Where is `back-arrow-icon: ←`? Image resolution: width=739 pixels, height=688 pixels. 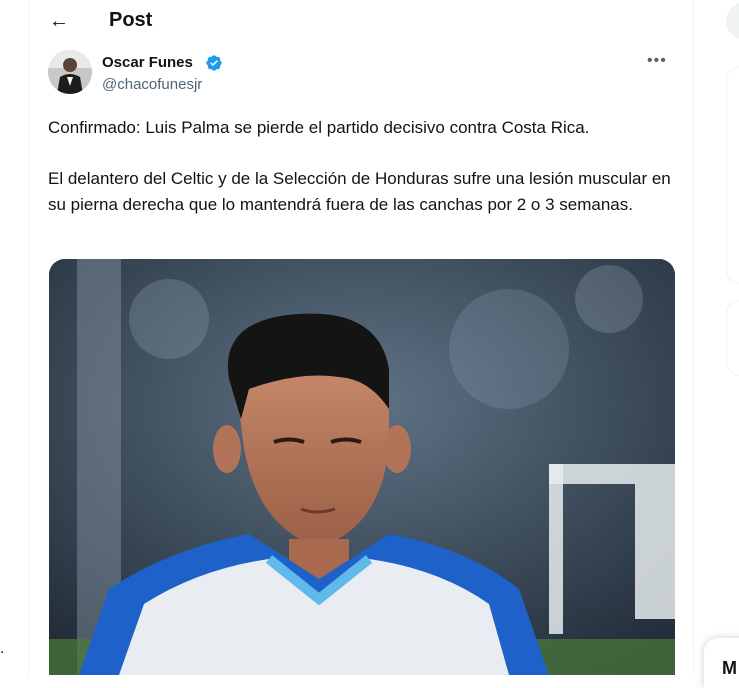
back-arrow-icon: ← is located at coordinates (59, 21).